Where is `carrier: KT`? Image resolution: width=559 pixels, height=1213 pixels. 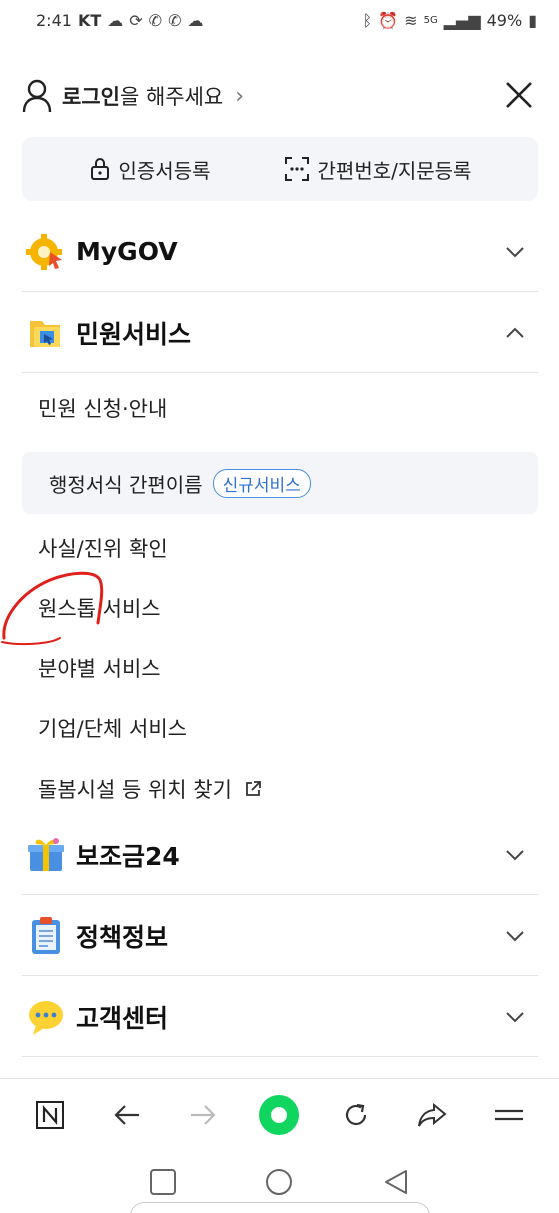 carrier: KT is located at coordinates (89, 20).